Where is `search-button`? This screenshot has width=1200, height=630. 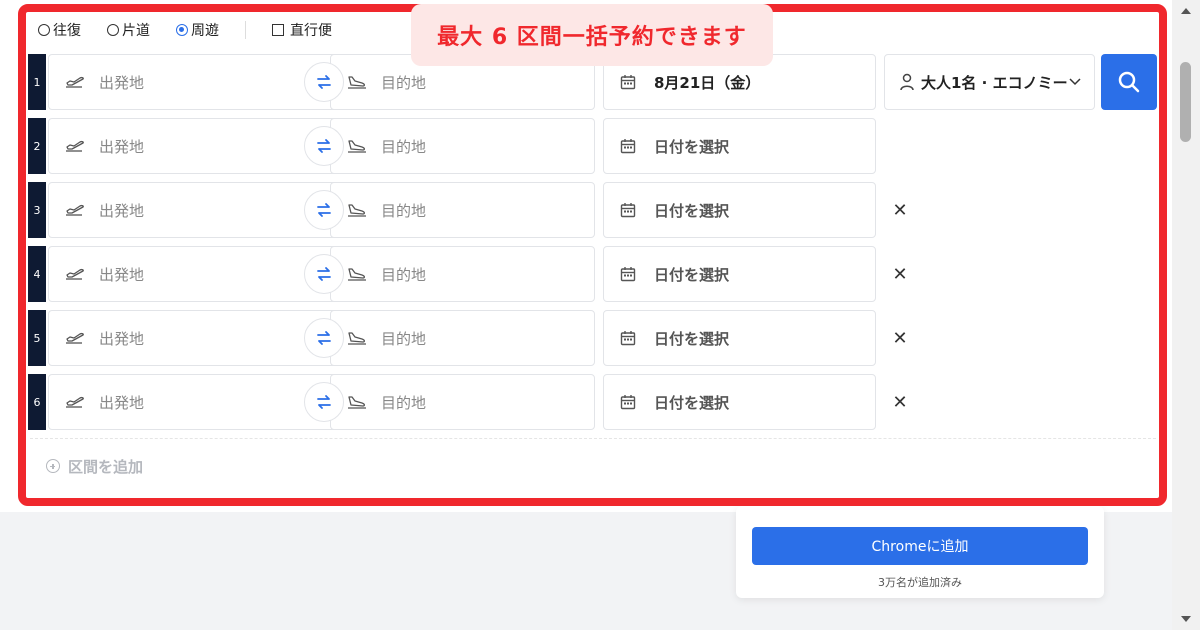
search-button is located at coordinates (1129, 82).